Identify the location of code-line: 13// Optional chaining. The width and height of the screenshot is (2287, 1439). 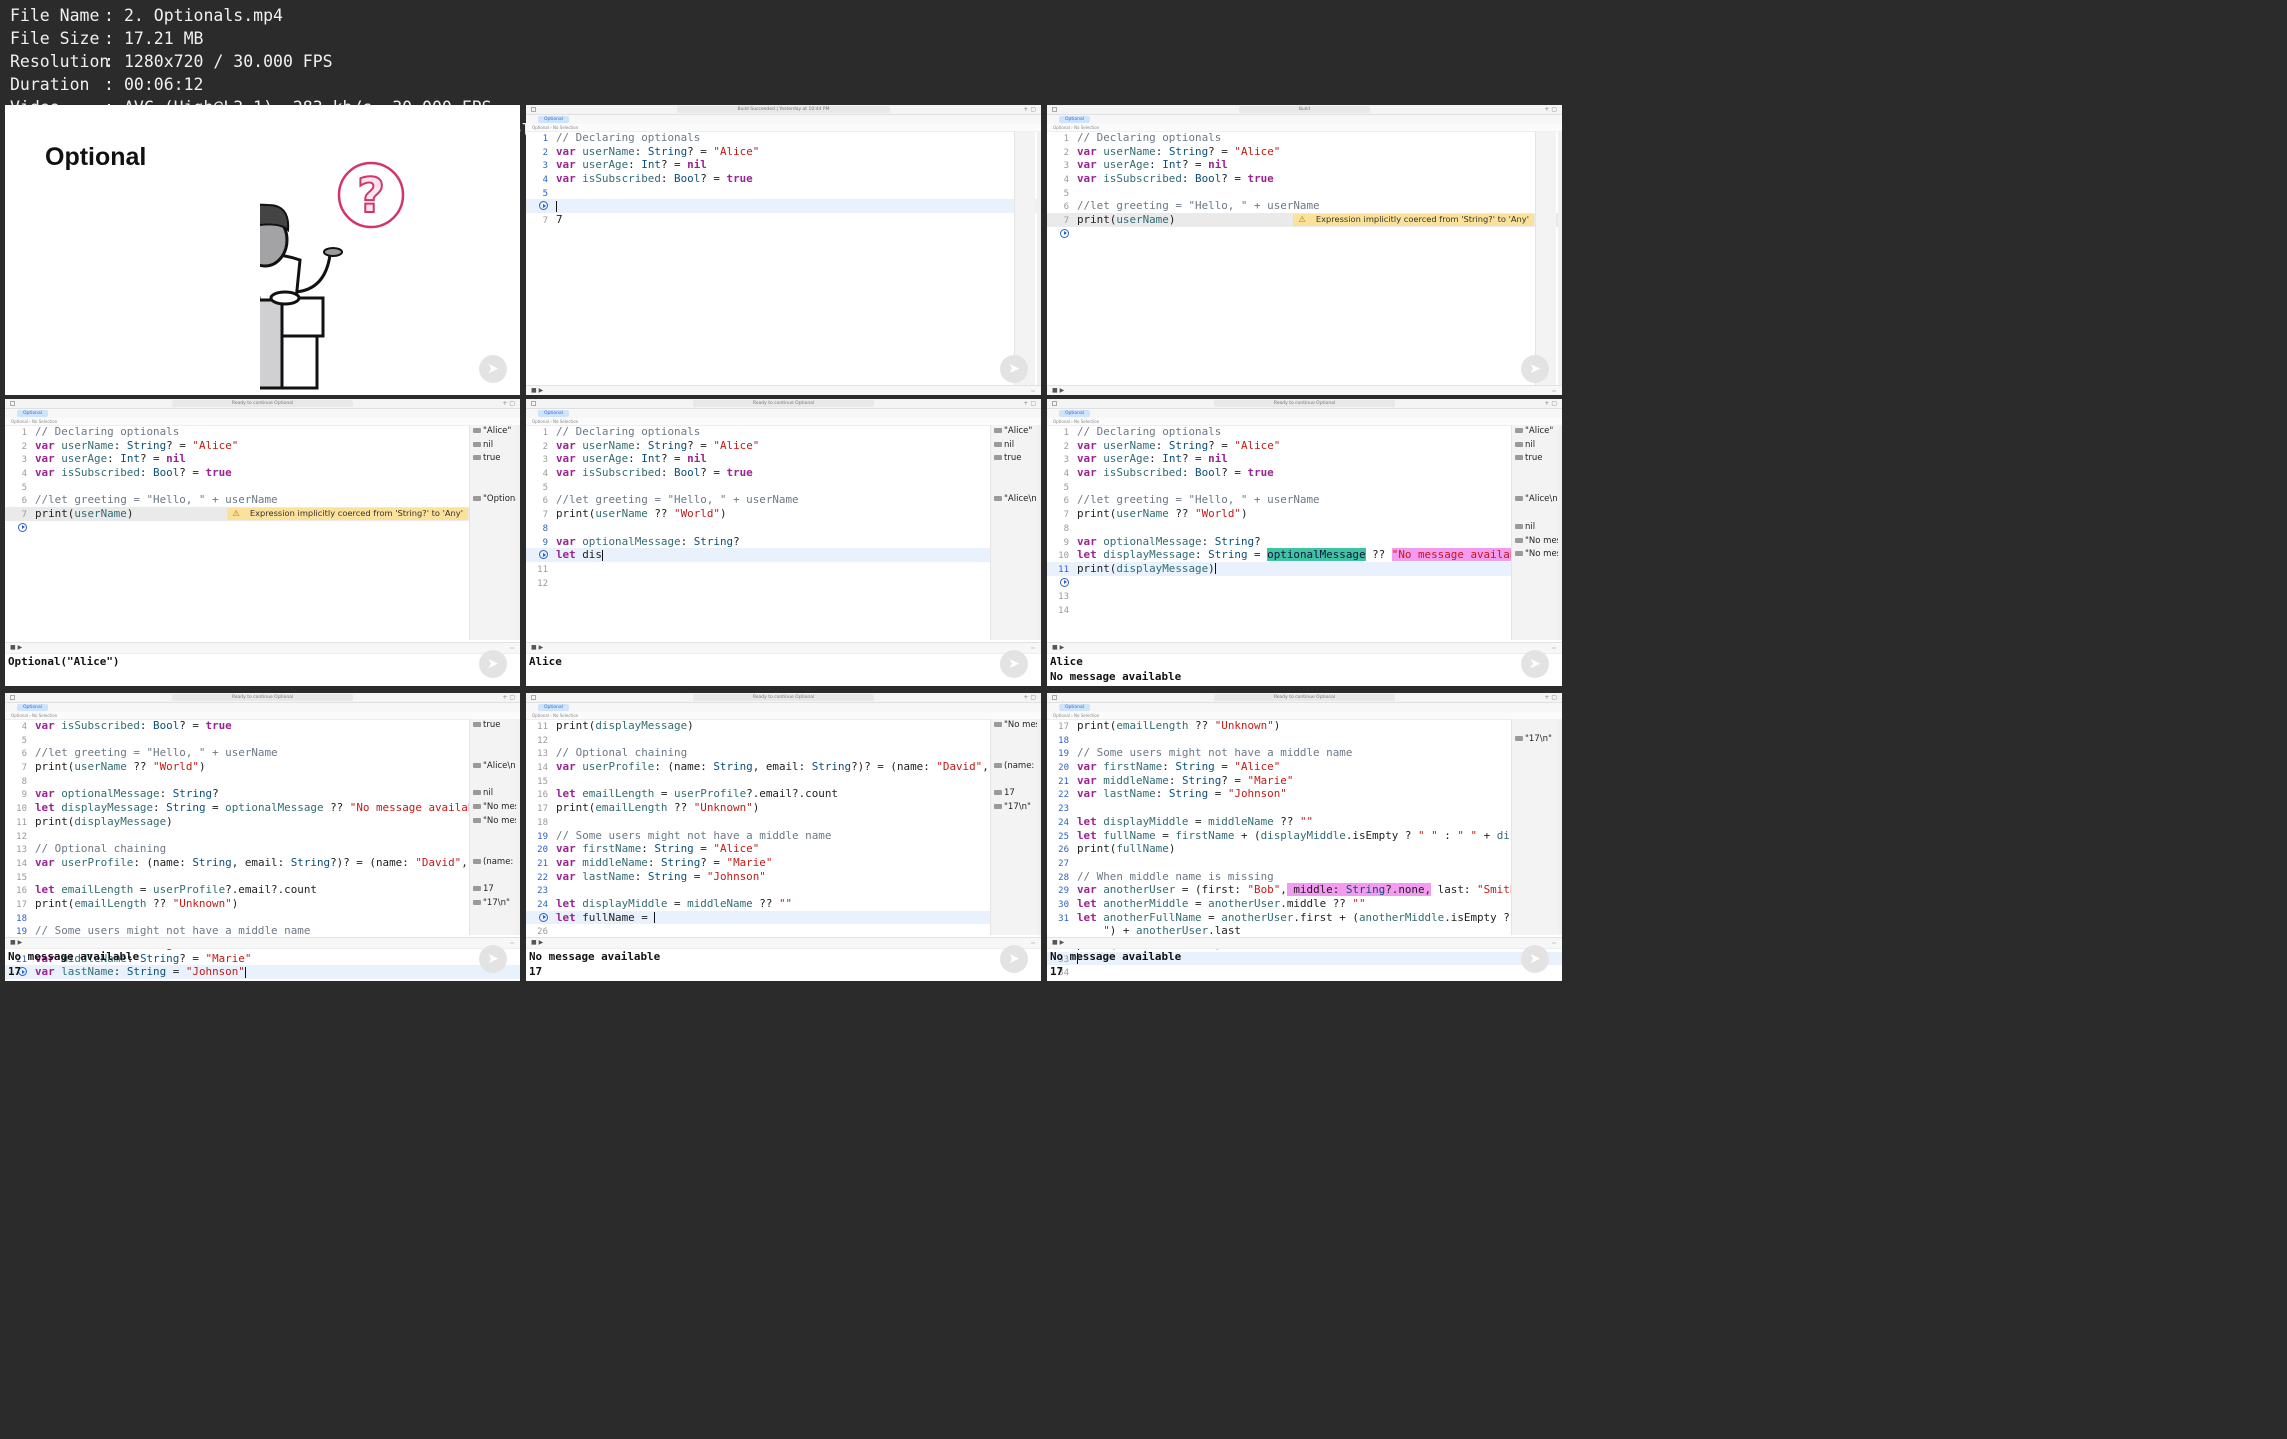
(783, 753).